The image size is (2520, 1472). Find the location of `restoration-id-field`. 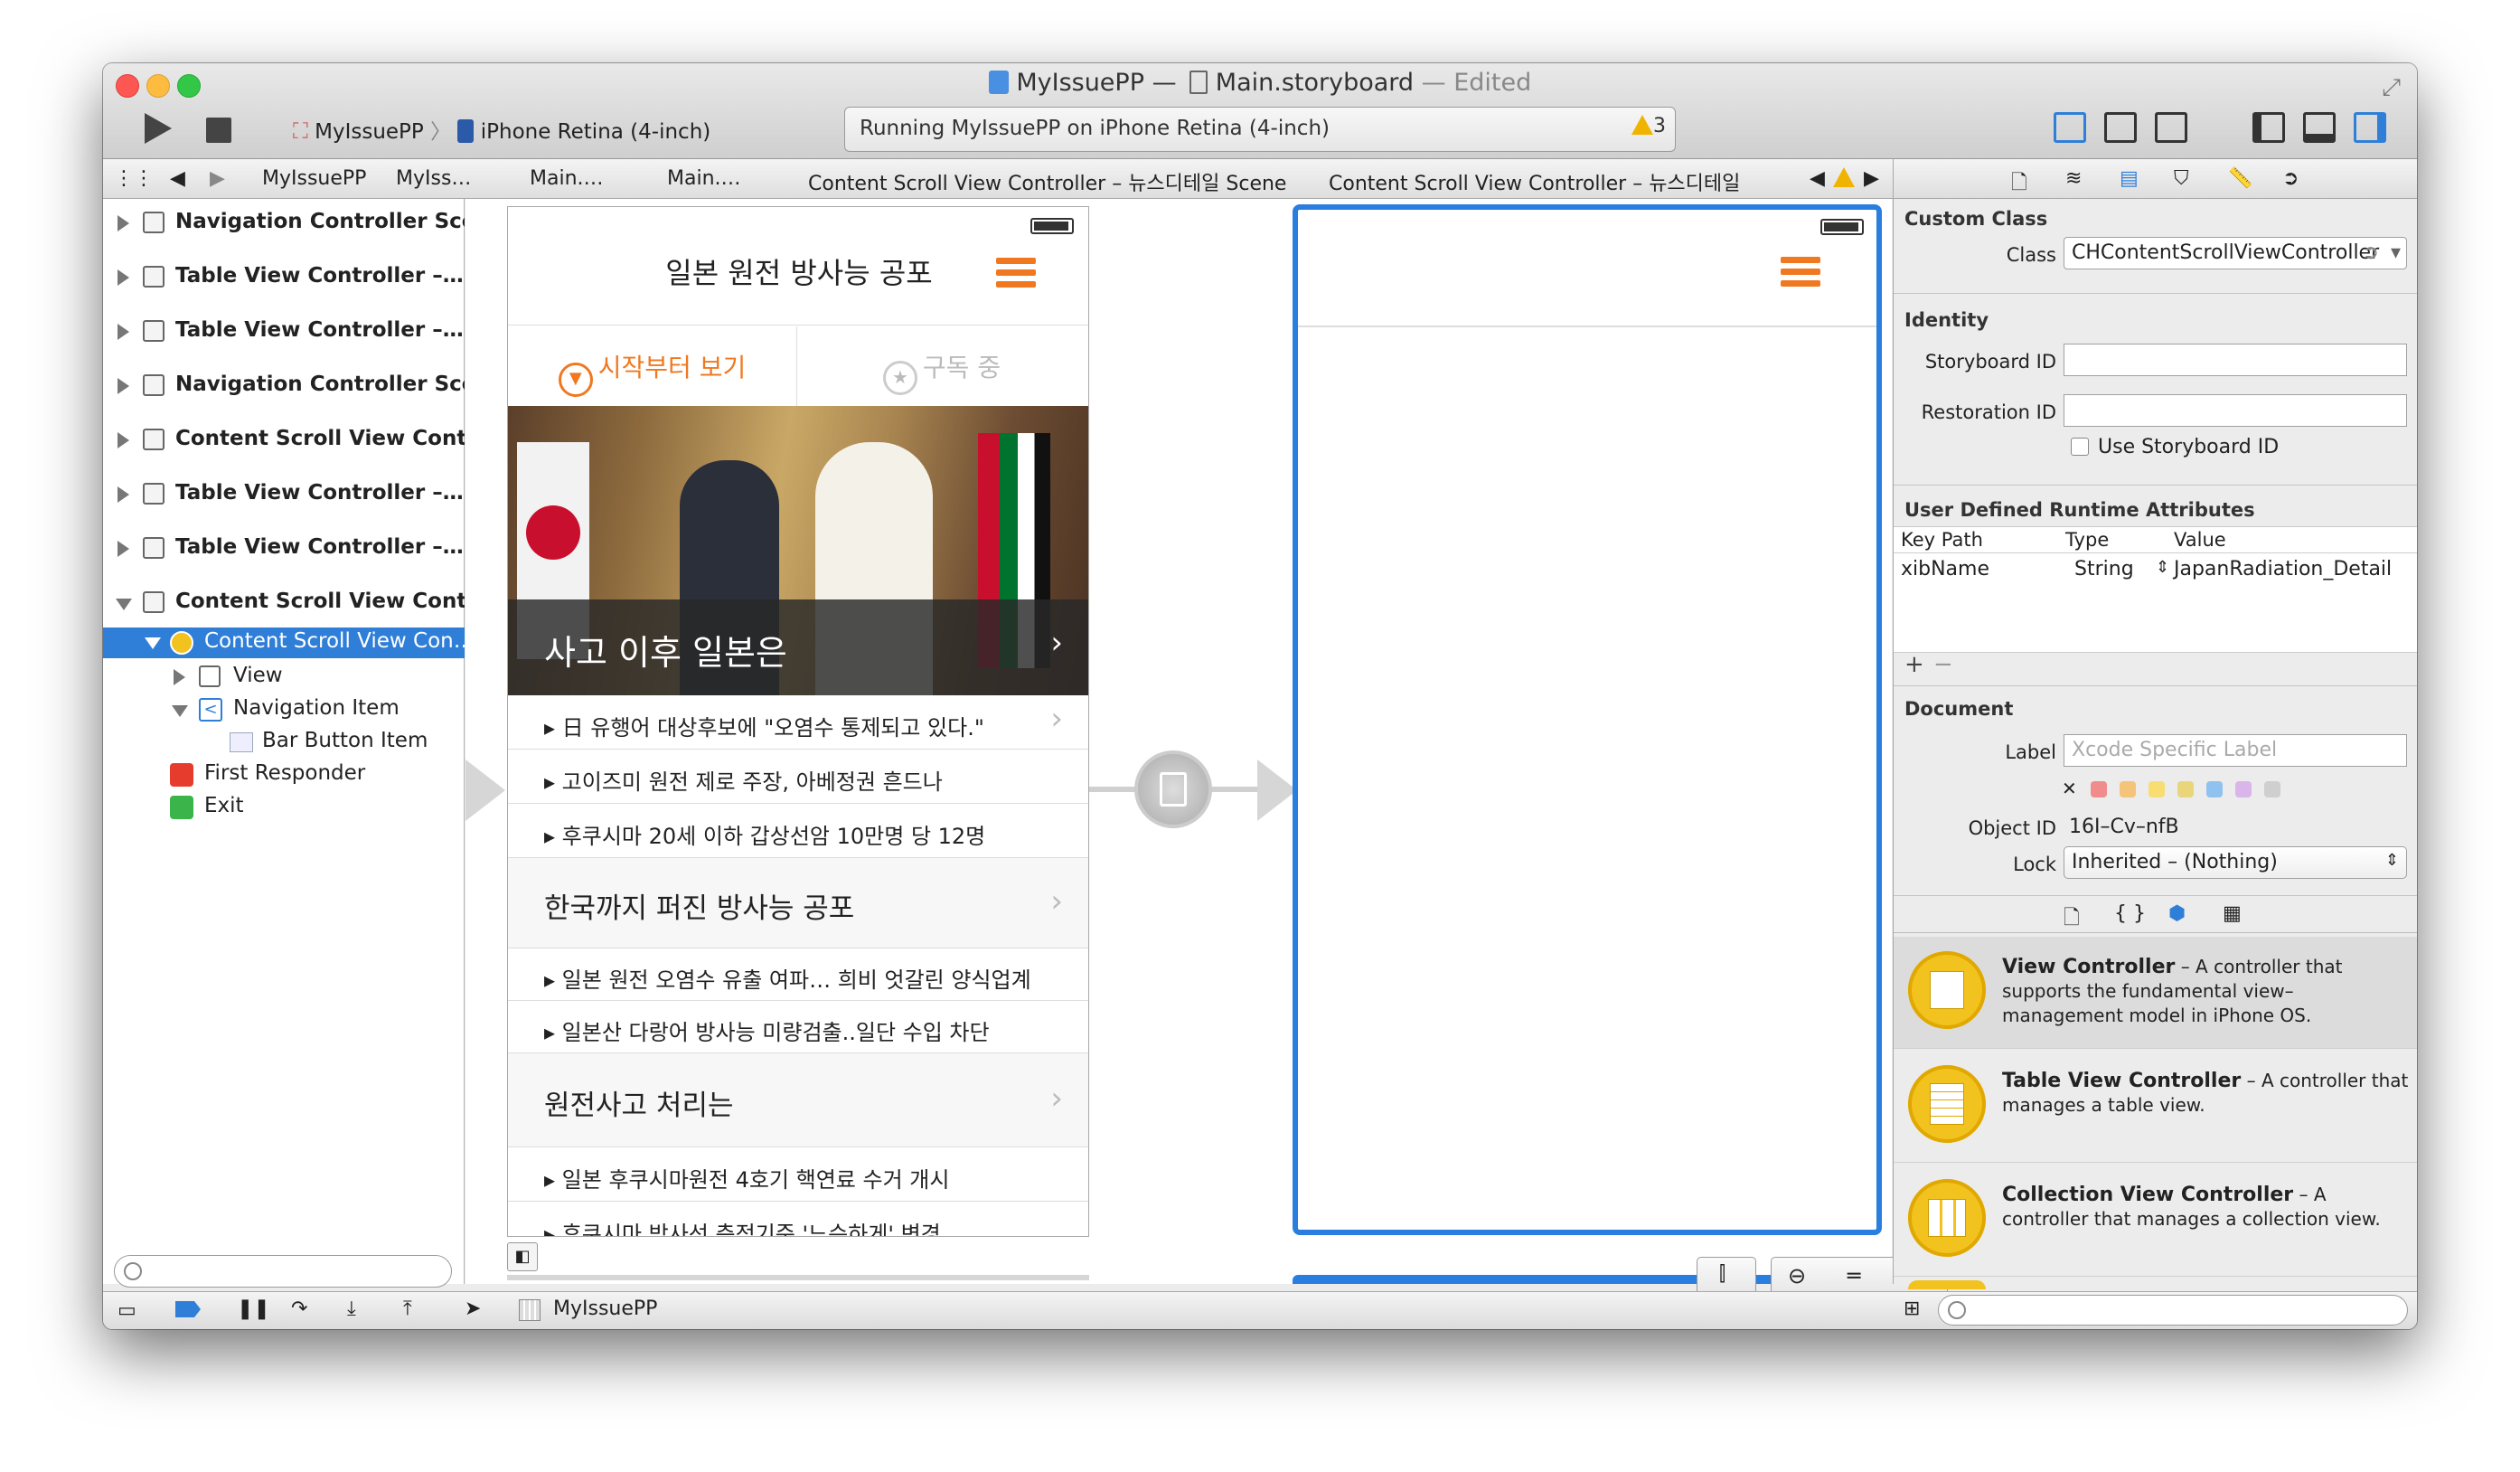

restoration-id-field is located at coordinates (2235, 410).